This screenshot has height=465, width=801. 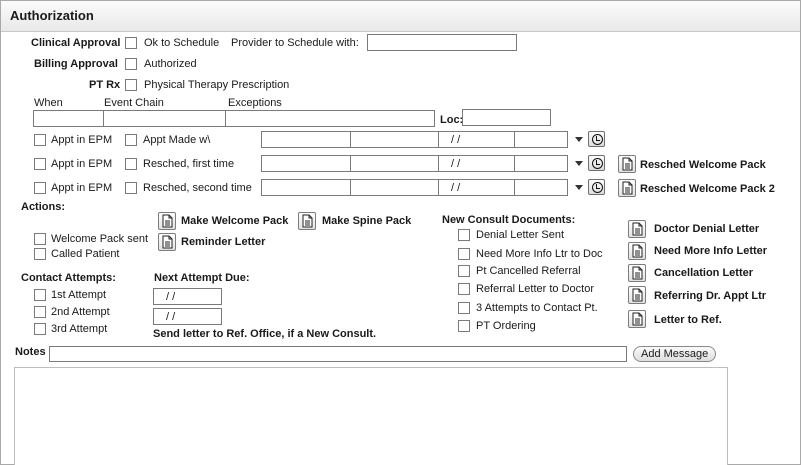 I want to click on event-chain-input, so click(x=164, y=118).